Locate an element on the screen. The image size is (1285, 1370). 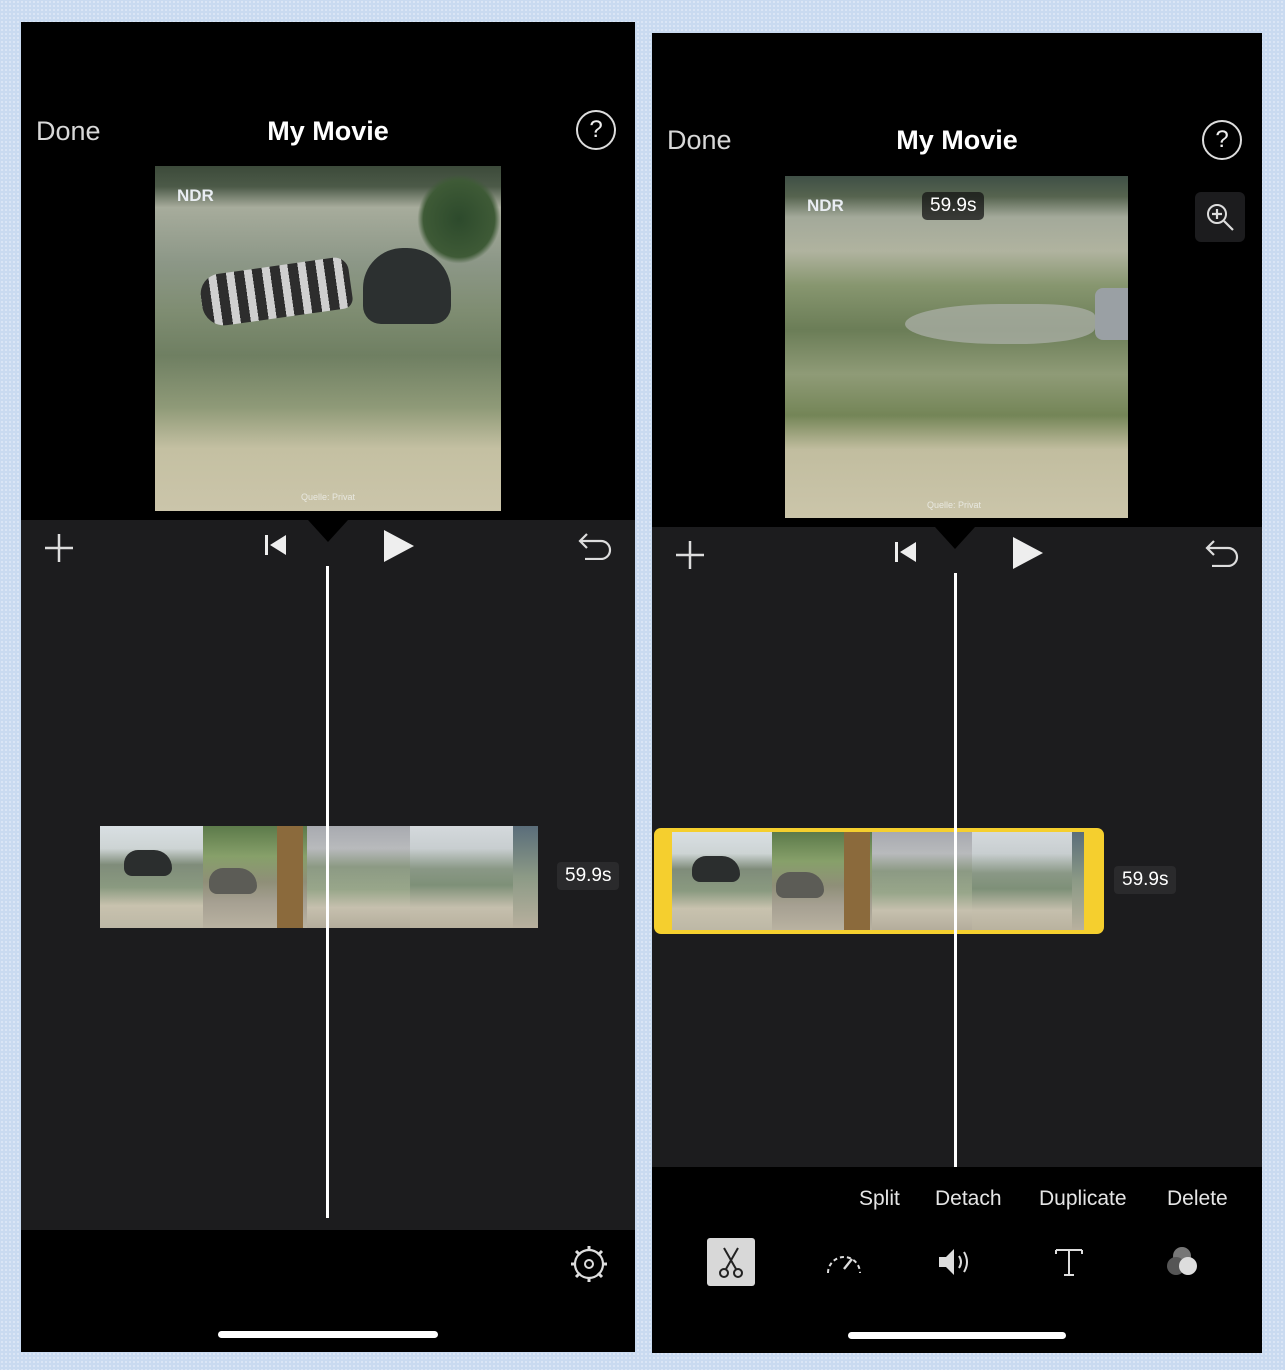
filters-tool-button is located at coordinates (1182, 1262).